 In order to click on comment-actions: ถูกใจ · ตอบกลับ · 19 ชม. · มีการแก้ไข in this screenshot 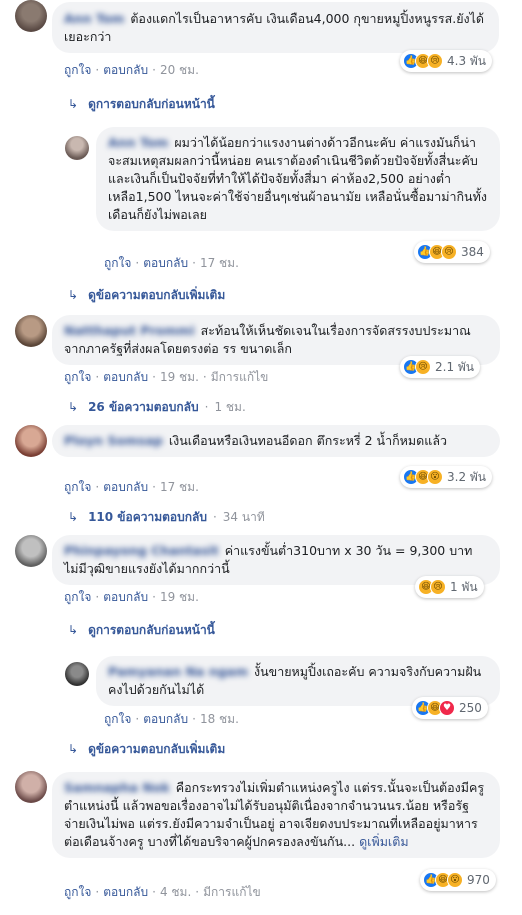, I will do `click(166, 377)`.